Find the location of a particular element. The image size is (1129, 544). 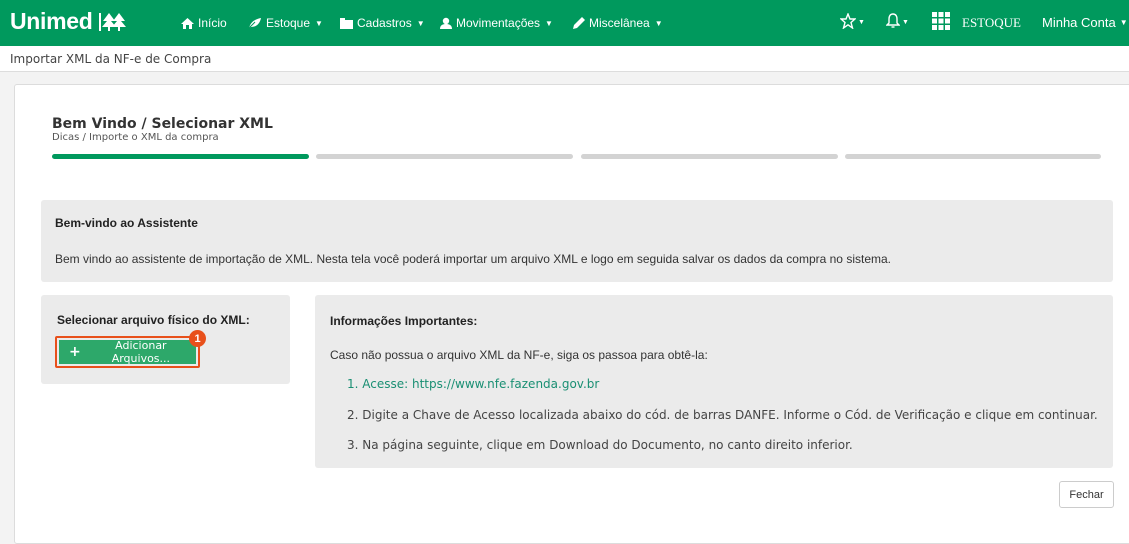

account-label: Minha Conta is located at coordinates (1079, 22).